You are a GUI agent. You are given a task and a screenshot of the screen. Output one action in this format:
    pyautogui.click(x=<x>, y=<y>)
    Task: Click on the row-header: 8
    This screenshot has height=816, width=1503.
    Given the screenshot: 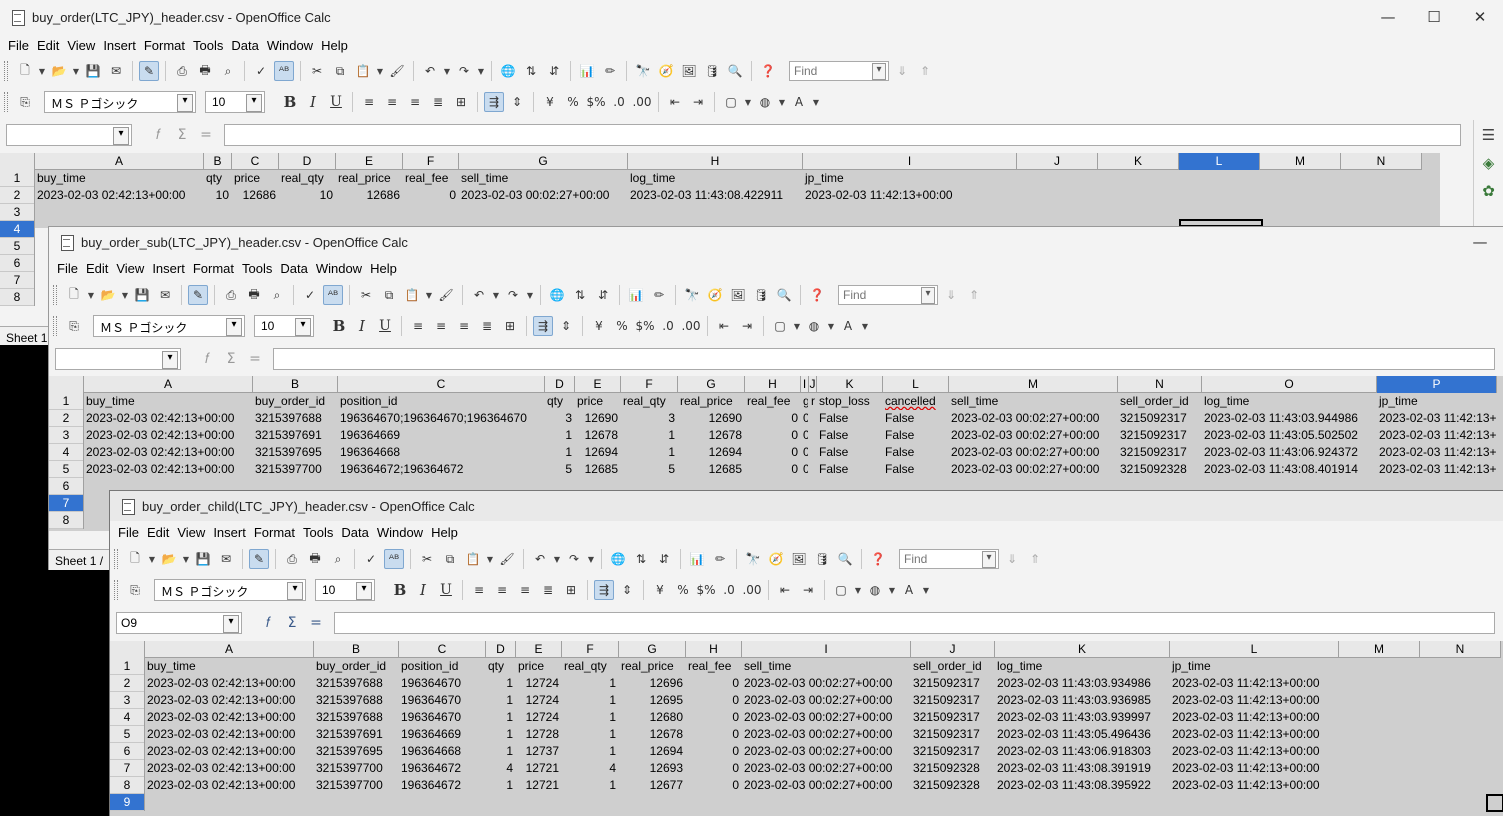 What is the action you would take?
    pyautogui.click(x=127, y=785)
    